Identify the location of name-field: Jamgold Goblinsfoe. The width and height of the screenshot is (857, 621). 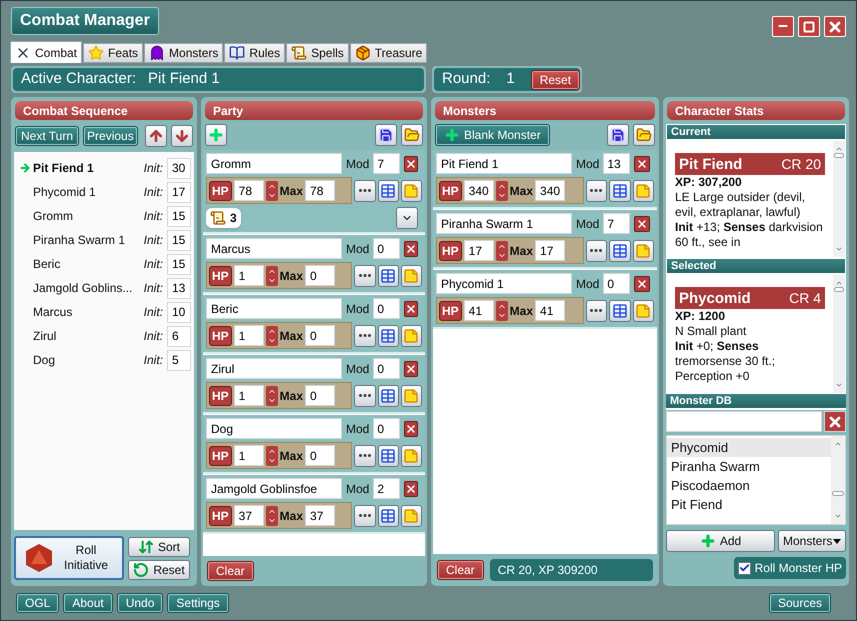
(274, 488).